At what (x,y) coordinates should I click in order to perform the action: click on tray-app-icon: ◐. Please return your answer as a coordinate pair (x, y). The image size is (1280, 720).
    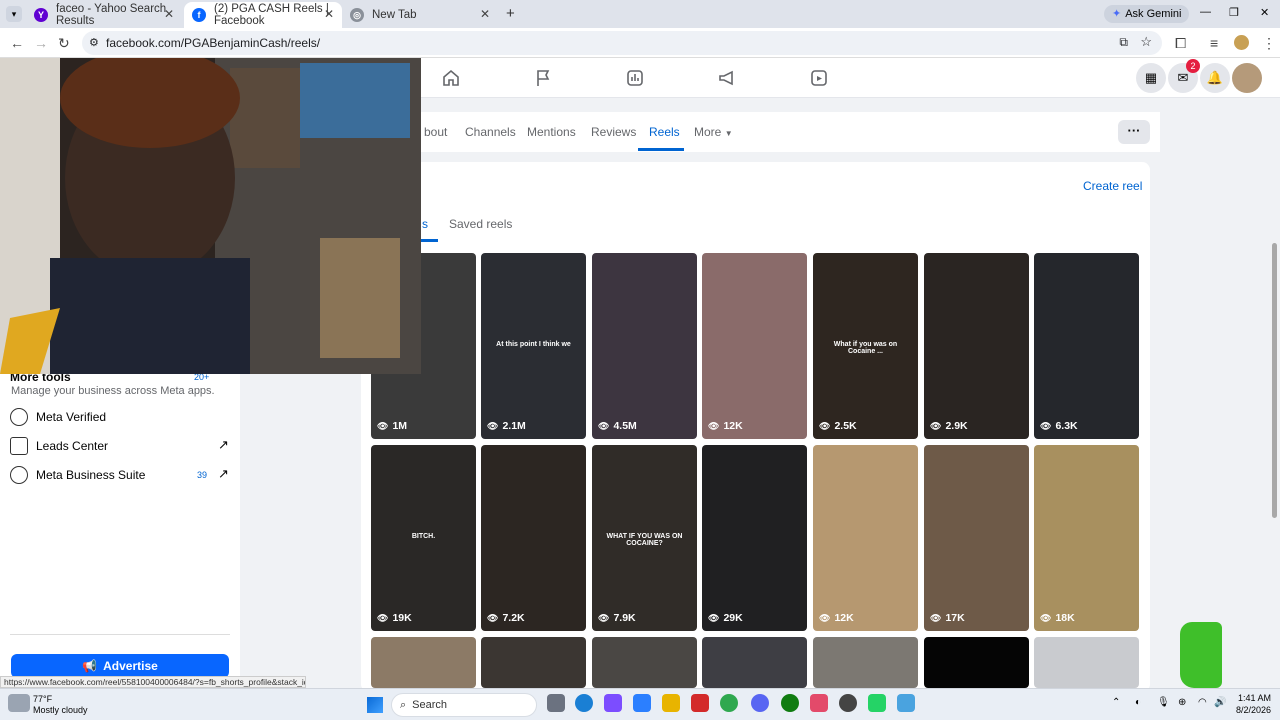
    Looking at the image, I should click on (1138, 702).